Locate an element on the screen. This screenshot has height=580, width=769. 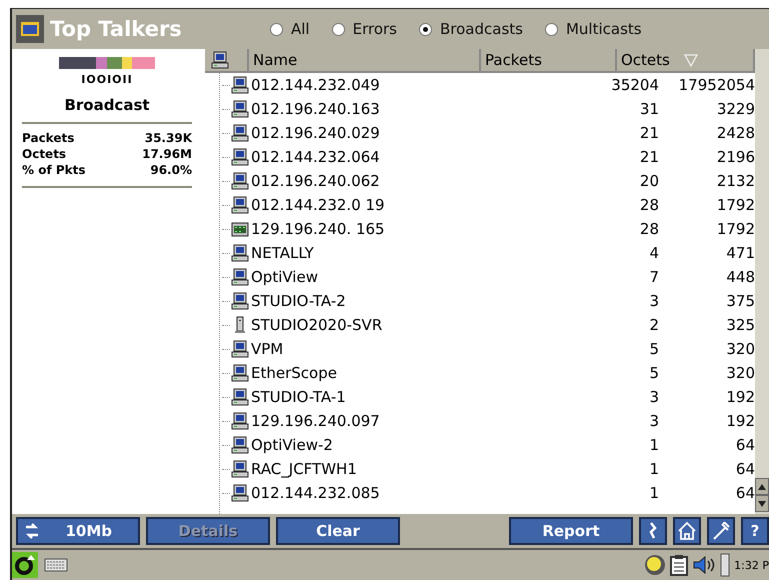
status-circle-icon is located at coordinates (655, 565).